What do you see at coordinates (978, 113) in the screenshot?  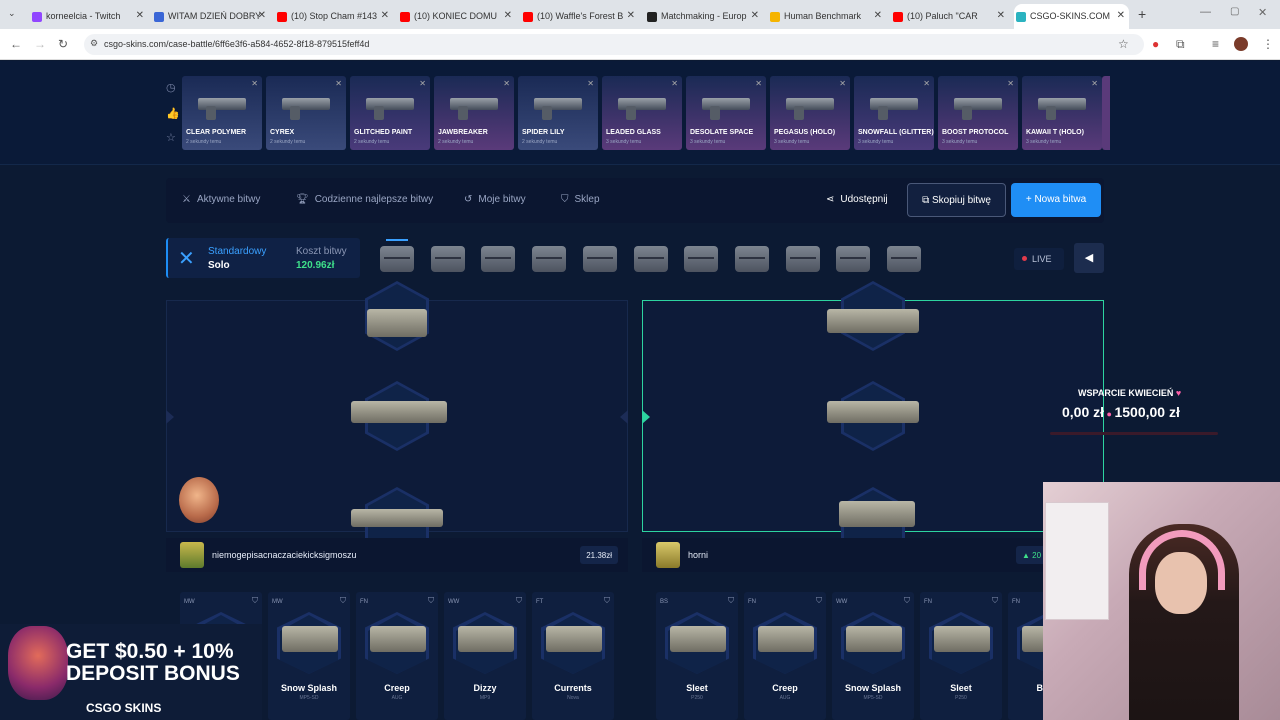 I see `recent-drop-card: ✕ BOOST PROTOCOL 3 sekundy temu` at bounding box center [978, 113].